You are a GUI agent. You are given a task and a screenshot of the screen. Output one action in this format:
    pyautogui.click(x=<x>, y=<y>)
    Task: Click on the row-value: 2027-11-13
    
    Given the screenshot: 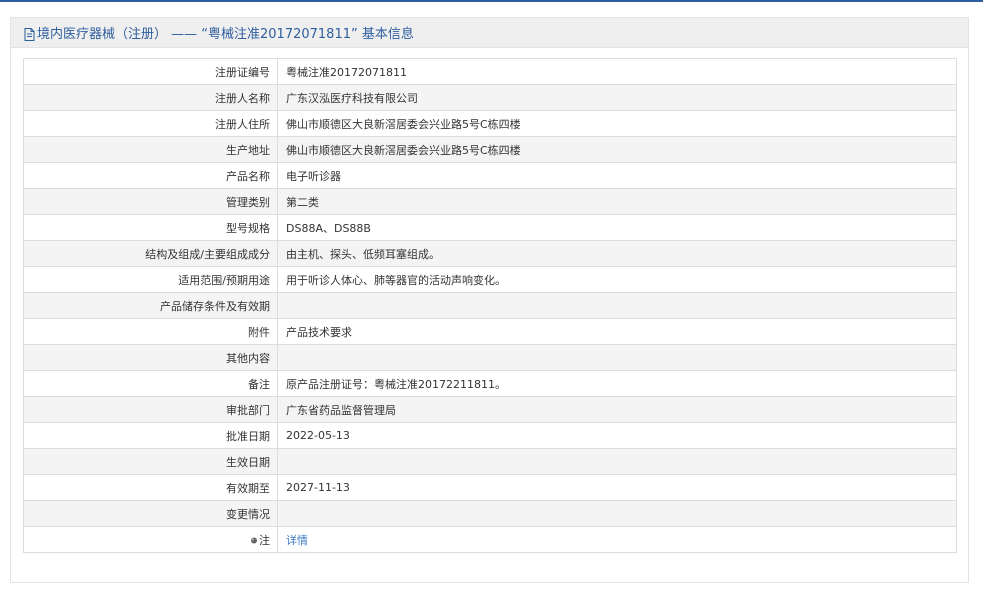 What is the action you would take?
    pyautogui.click(x=617, y=487)
    